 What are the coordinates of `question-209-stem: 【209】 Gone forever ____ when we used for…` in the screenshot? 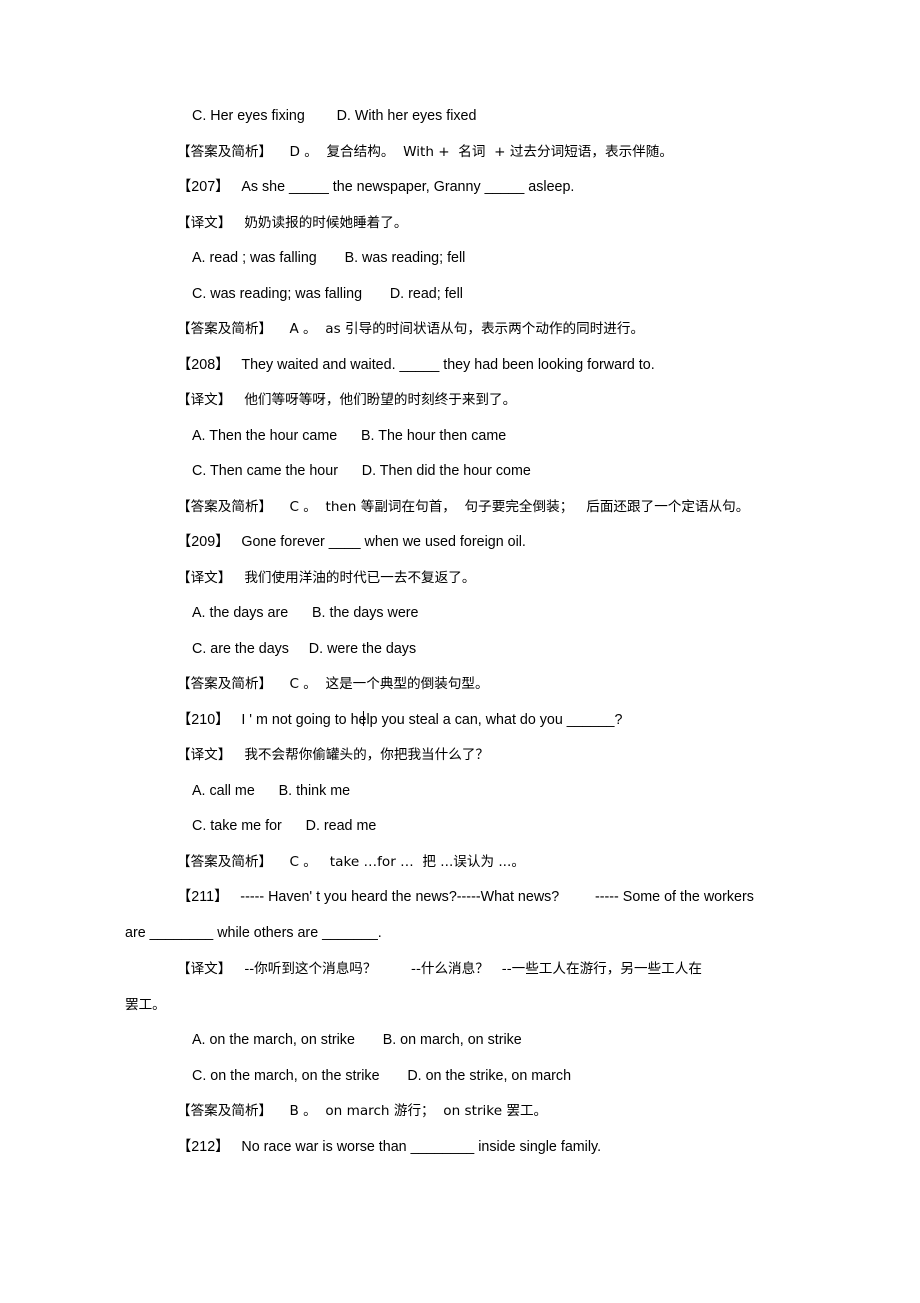 It's located at (351, 542).